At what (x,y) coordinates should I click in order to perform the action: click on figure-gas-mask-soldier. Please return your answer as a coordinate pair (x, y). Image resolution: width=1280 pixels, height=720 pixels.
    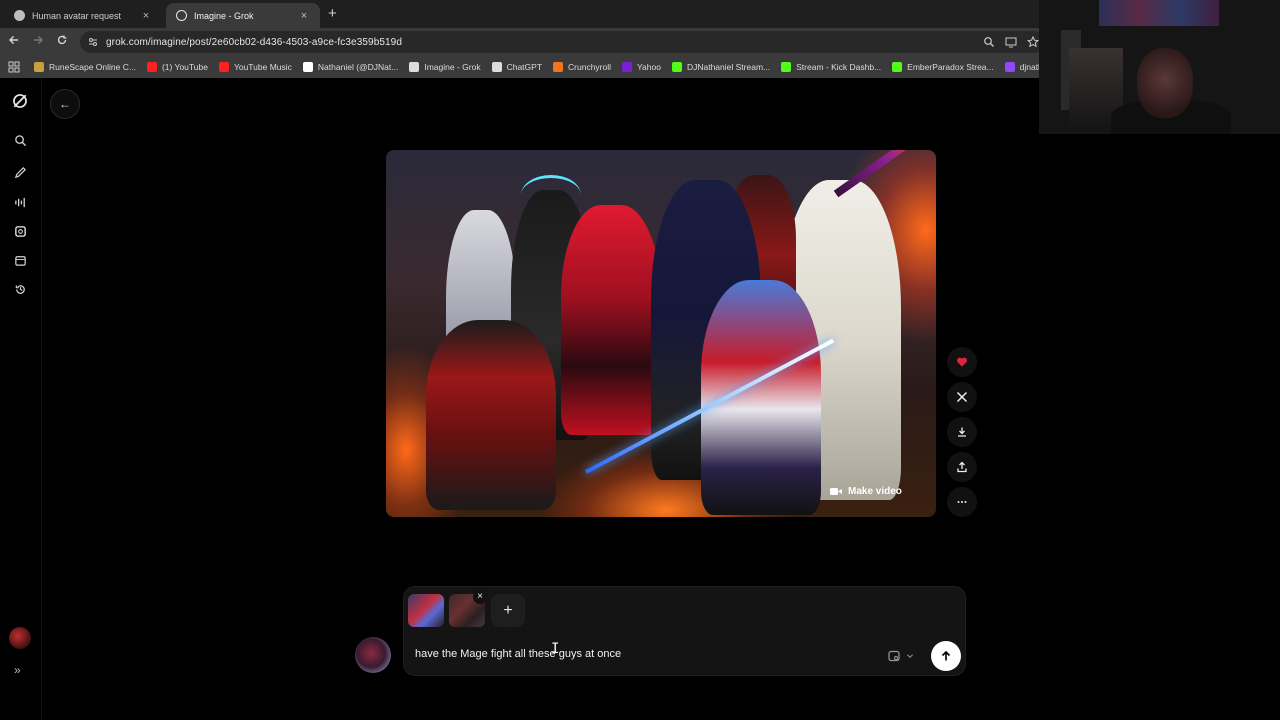
    Looking at the image, I should click on (491, 415).